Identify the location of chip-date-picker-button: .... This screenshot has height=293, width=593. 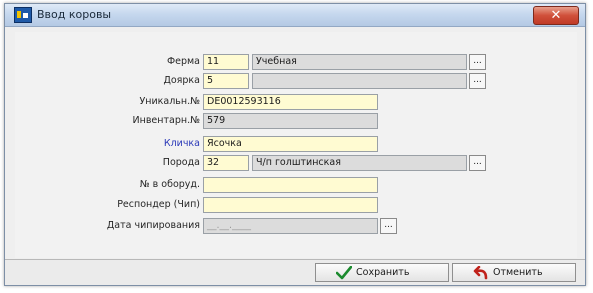
(388, 226).